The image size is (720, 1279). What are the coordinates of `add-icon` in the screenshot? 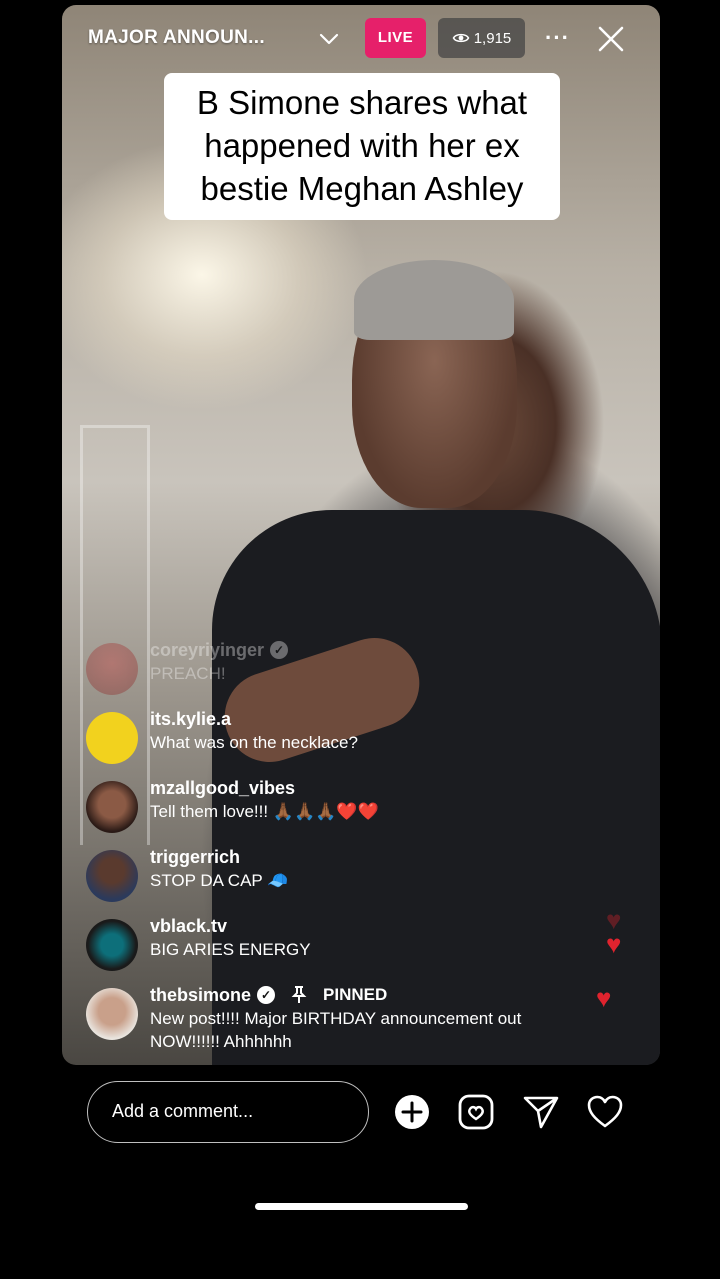 It's located at (412, 1112).